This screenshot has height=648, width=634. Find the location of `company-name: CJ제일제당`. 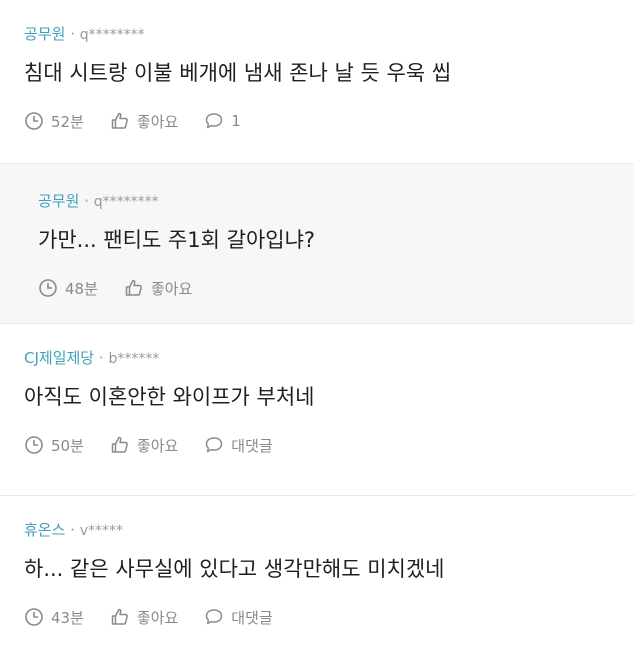

company-name: CJ제일제당 is located at coordinates (59, 358).